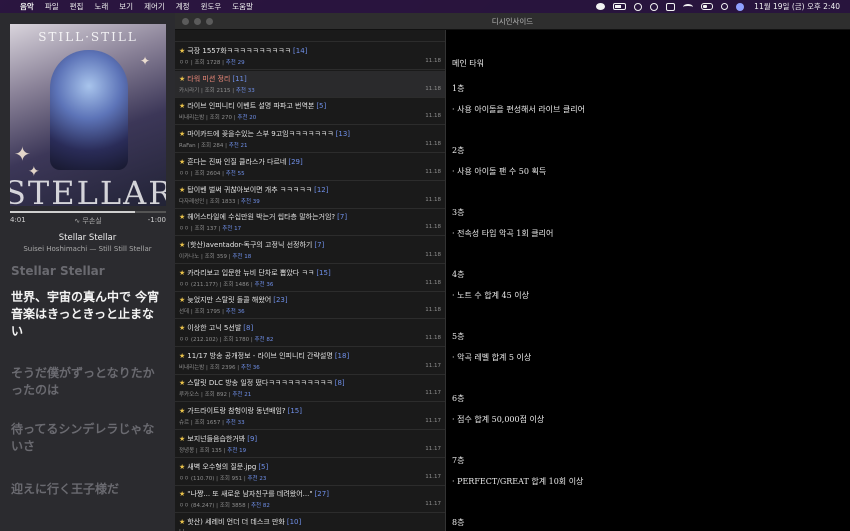 The width and height of the screenshot is (850, 531). Describe the element at coordinates (299, 522) in the screenshot. I see `post-title: ★ 핫산) 세레비 언더 더 데스크 만화 [10]` at that location.